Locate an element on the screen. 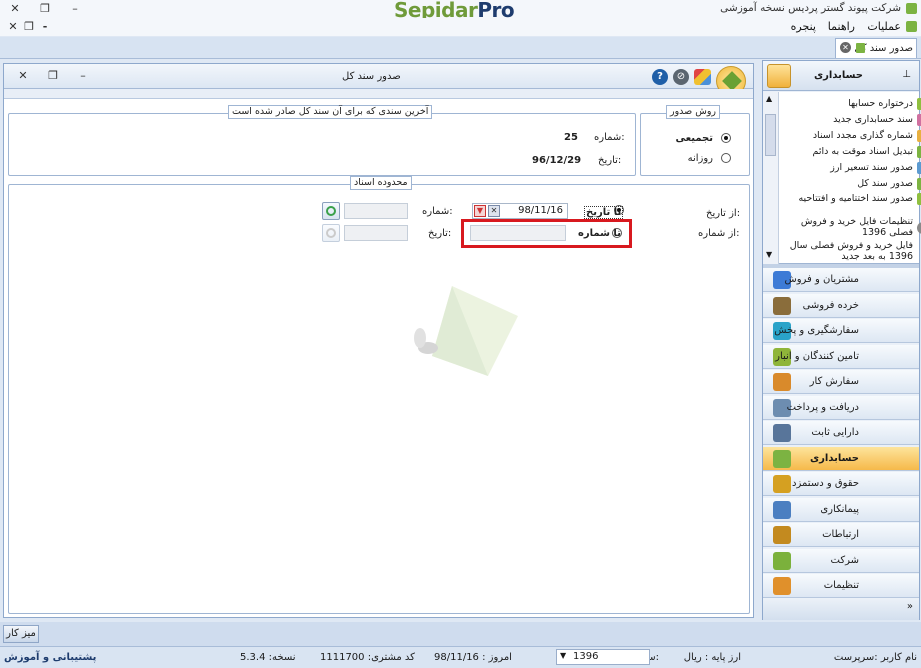 The height and width of the screenshot is (668, 921). support-link: پشتیبانی و آموزش is located at coordinates (50, 657).